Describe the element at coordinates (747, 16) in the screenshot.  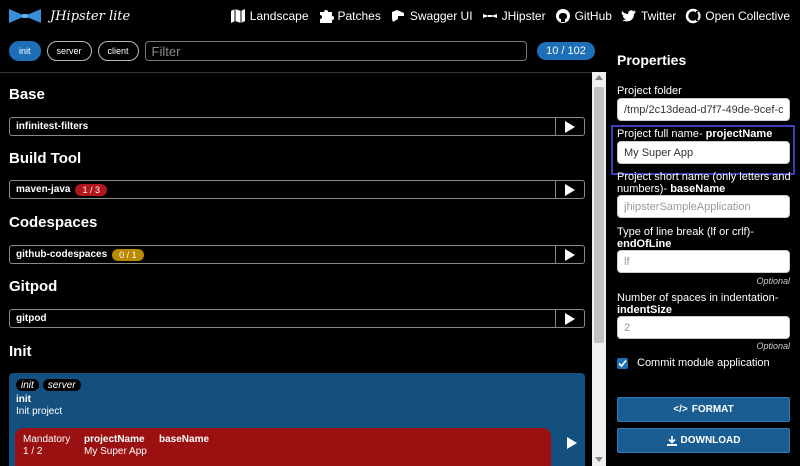
I see `nav-open-collective-label: Open Collective` at that location.